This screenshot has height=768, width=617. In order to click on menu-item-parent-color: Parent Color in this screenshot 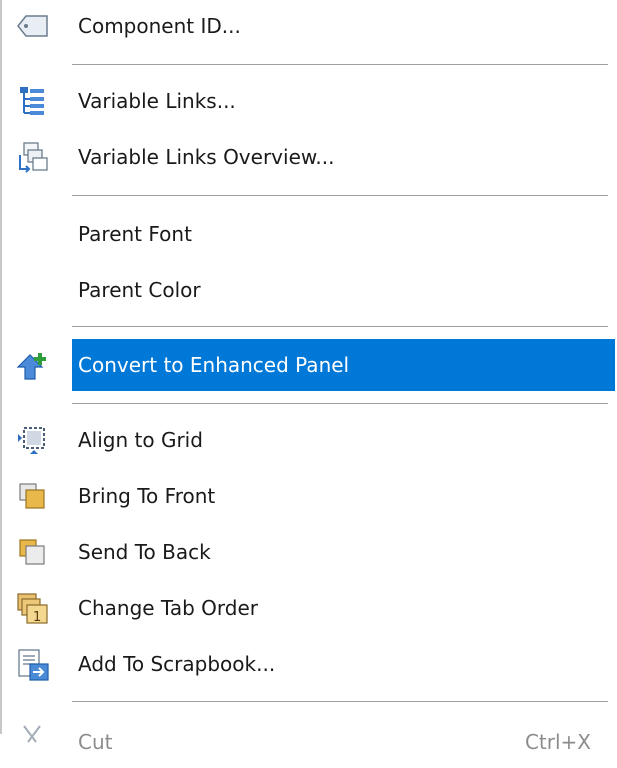, I will do `click(308, 290)`.